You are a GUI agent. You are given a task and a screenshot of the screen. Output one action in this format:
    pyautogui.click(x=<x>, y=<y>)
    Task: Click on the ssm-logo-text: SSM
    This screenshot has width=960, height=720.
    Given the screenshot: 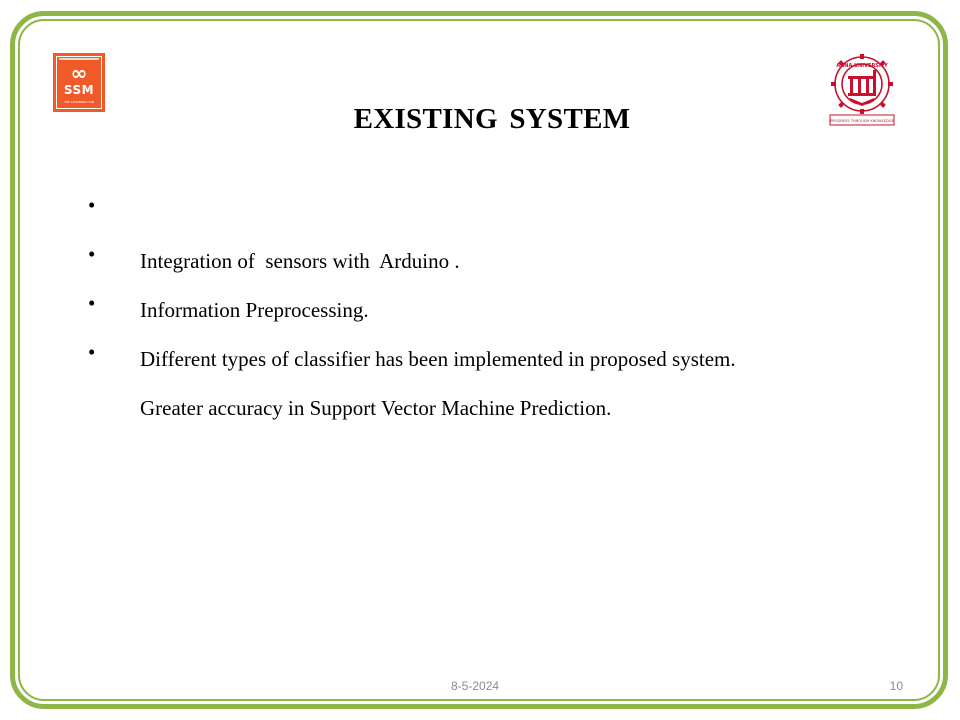 What is the action you would take?
    pyautogui.click(x=79, y=90)
    